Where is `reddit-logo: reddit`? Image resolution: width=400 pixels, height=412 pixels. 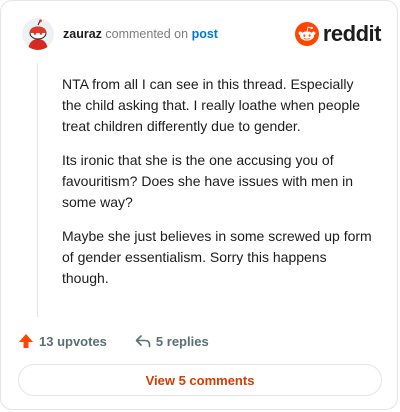 reddit-logo: reddit is located at coordinates (338, 33).